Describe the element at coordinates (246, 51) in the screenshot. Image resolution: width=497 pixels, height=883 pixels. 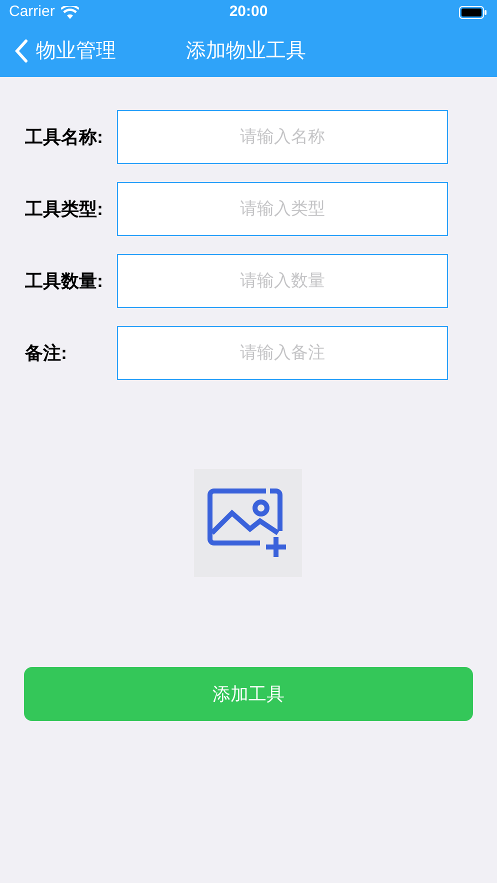
I see `page-title: 添加物业工具` at that location.